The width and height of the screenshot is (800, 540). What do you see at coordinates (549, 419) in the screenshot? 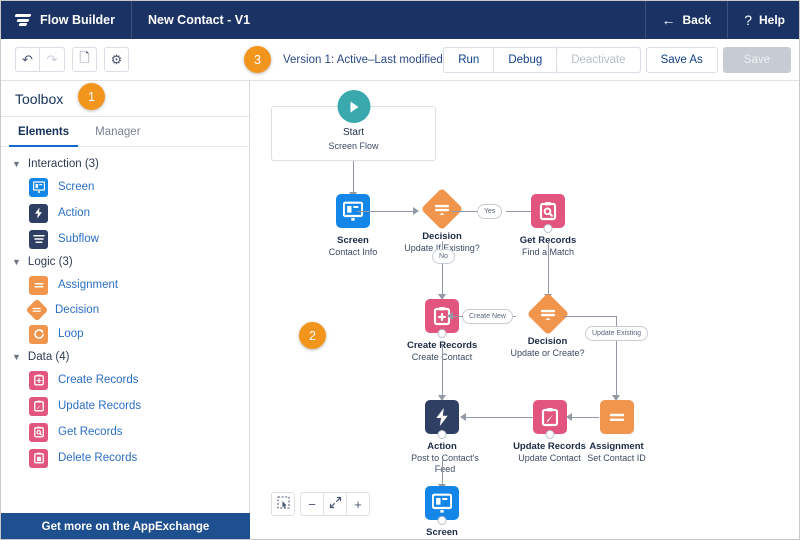
I see `update-records-icon` at bounding box center [549, 419].